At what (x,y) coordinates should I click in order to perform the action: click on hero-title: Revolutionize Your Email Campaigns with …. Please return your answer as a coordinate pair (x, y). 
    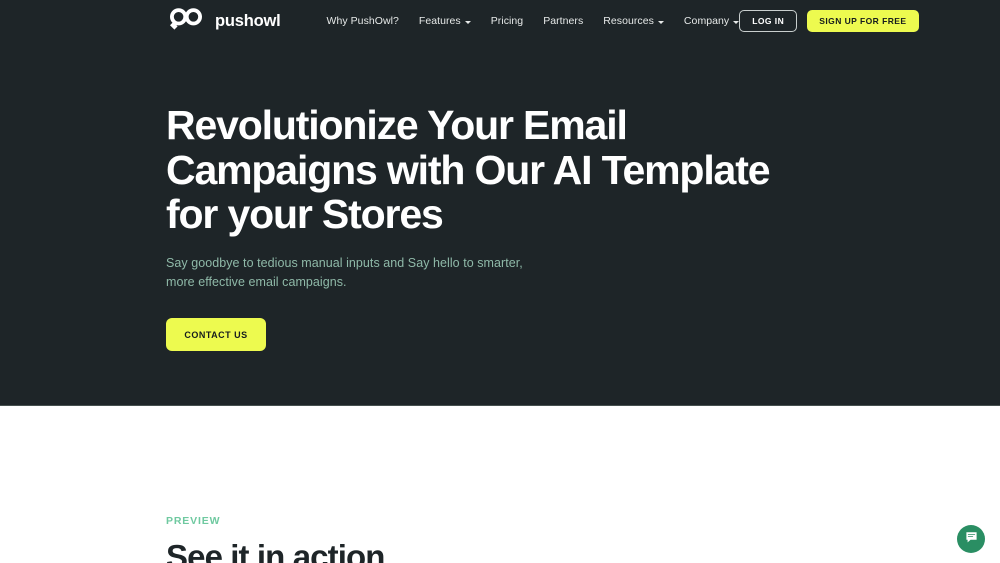
    Looking at the image, I should click on (468, 170).